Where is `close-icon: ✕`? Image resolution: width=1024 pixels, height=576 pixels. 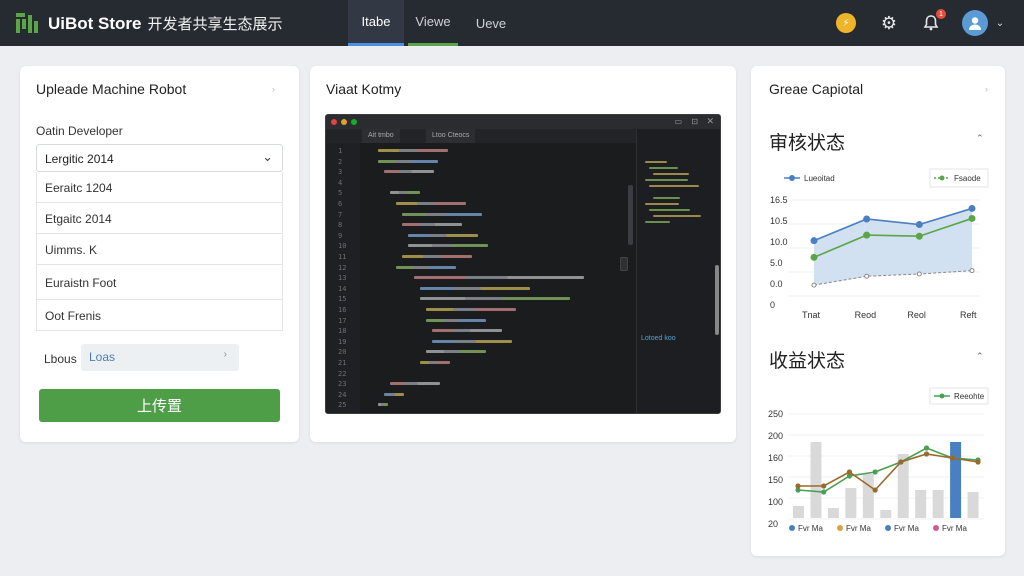 close-icon: ✕ is located at coordinates (710, 121).